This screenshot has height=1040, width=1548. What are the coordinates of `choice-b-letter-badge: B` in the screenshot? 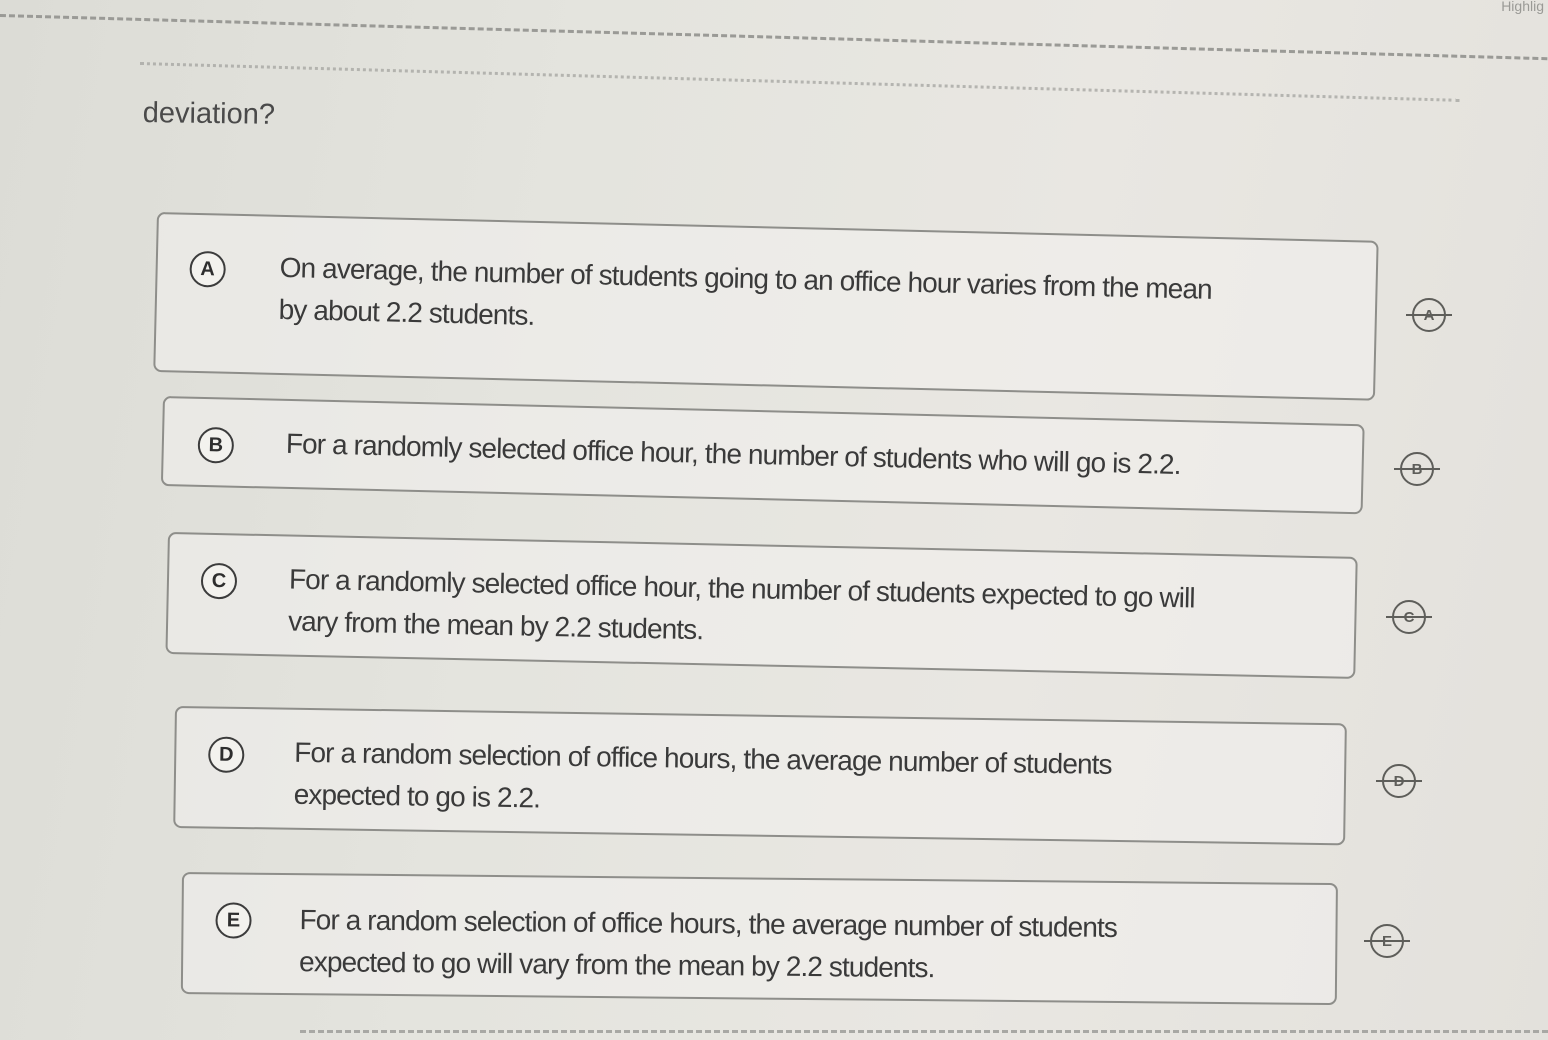 It's located at (216, 445).